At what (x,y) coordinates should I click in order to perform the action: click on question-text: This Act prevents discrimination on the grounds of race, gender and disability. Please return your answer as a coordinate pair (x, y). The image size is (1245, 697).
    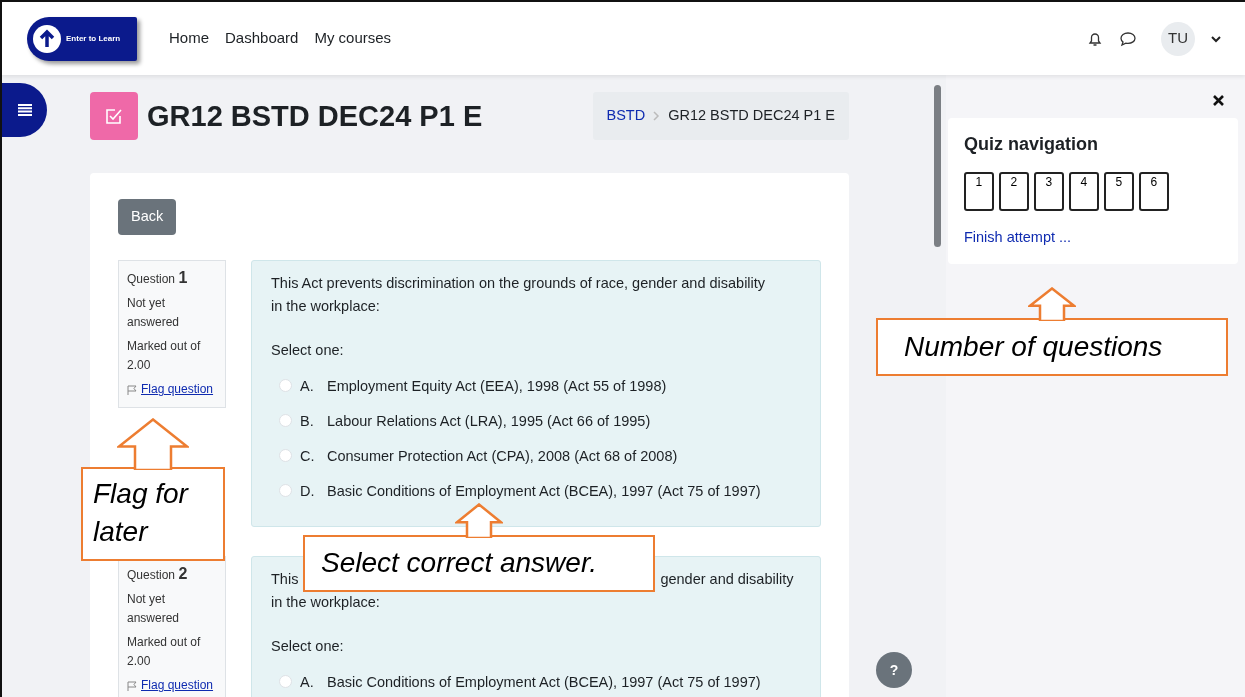
    Looking at the image, I should click on (518, 282).